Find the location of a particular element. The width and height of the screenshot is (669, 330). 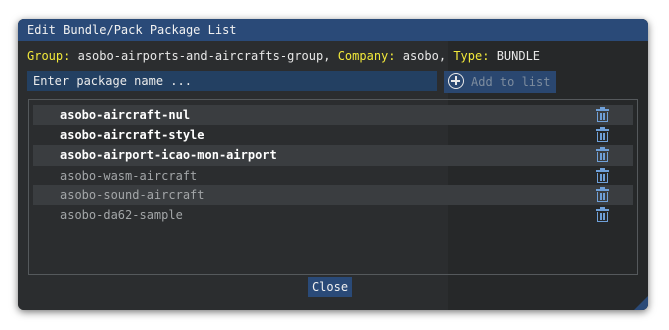

add-to-list-label: Add to list is located at coordinates (511, 82).